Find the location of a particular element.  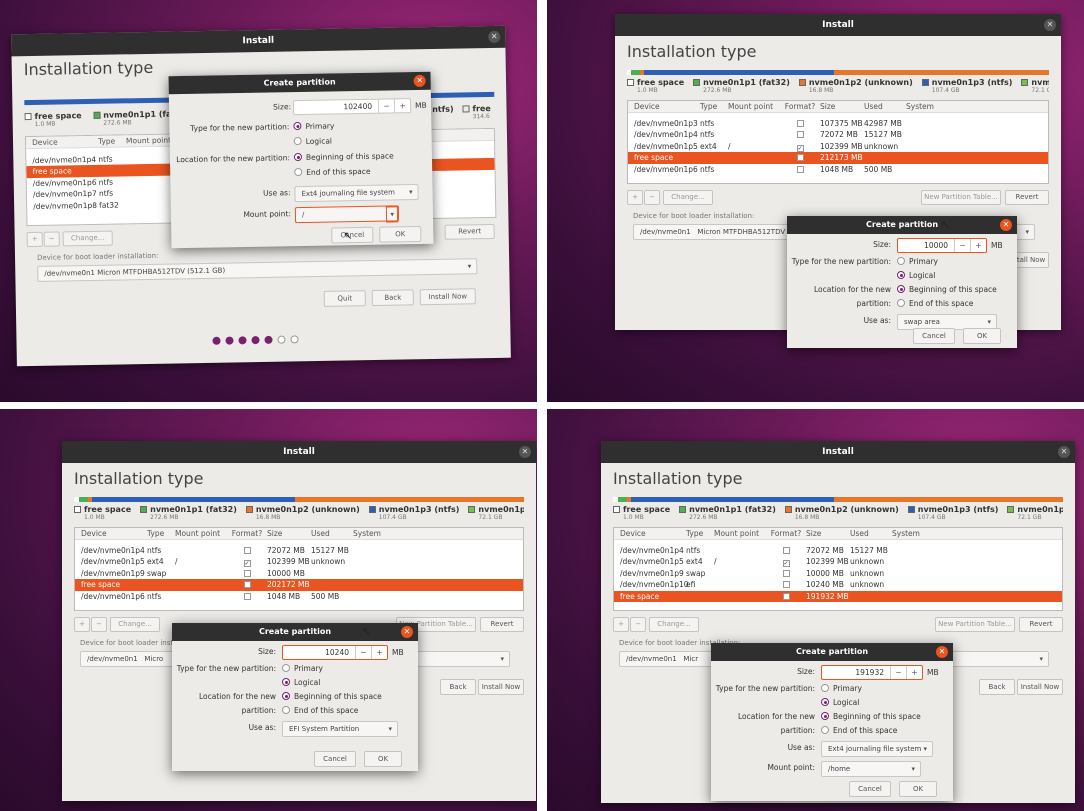

quit-button: Quit is located at coordinates (344, 298).